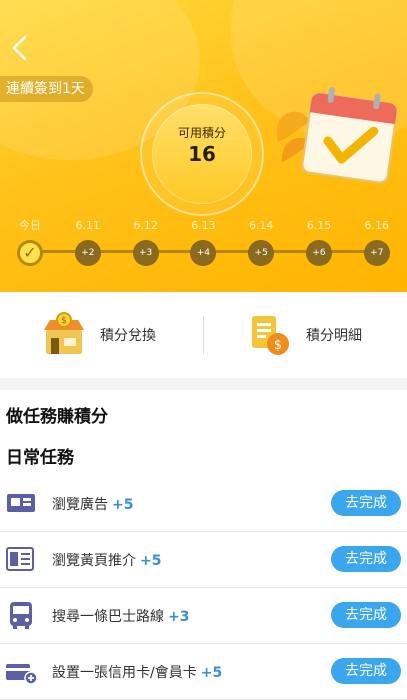 Image resolution: width=407 pixels, height=700 pixels. Describe the element at coordinates (334, 336) in the screenshot. I see `points-details-label: 積分明細` at that location.